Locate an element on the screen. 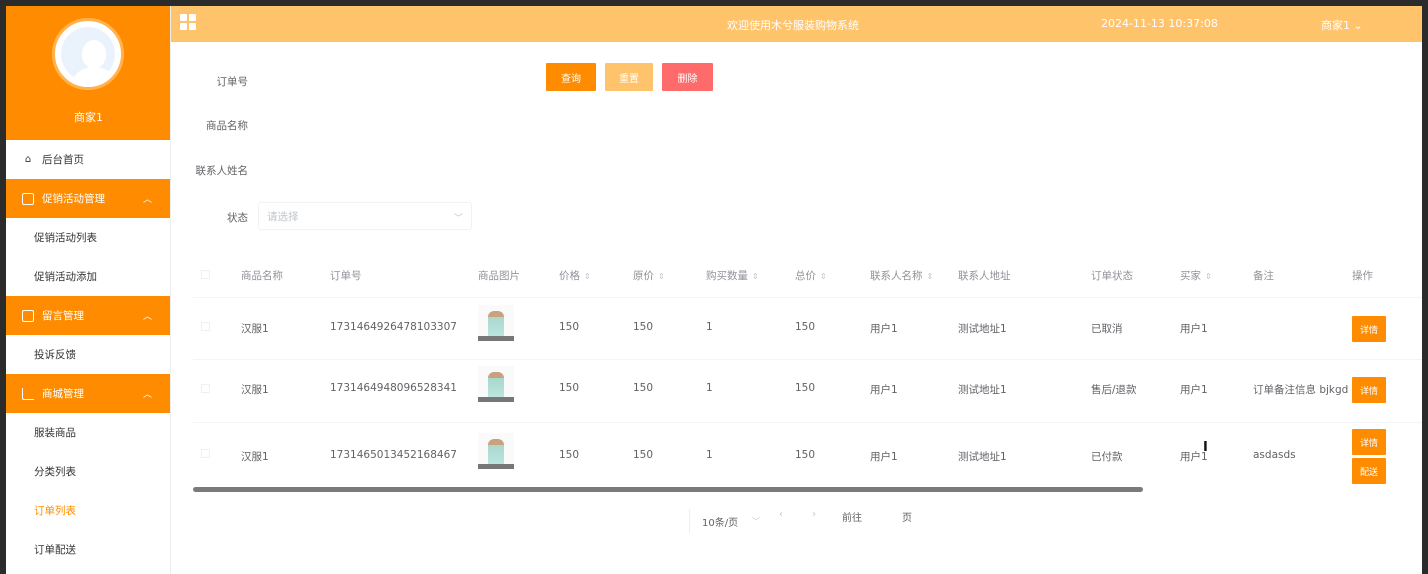 The width and height of the screenshot is (1428, 574). col-header: 联系人地址 is located at coordinates (984, 276).